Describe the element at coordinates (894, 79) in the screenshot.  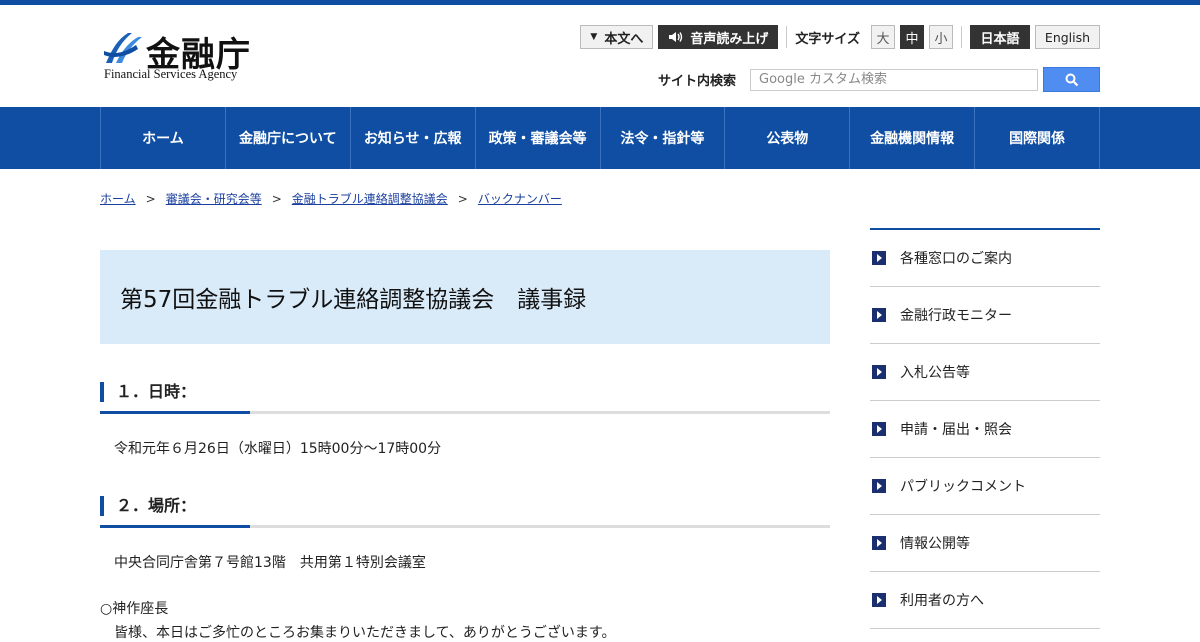
I see `search-input` at that location.